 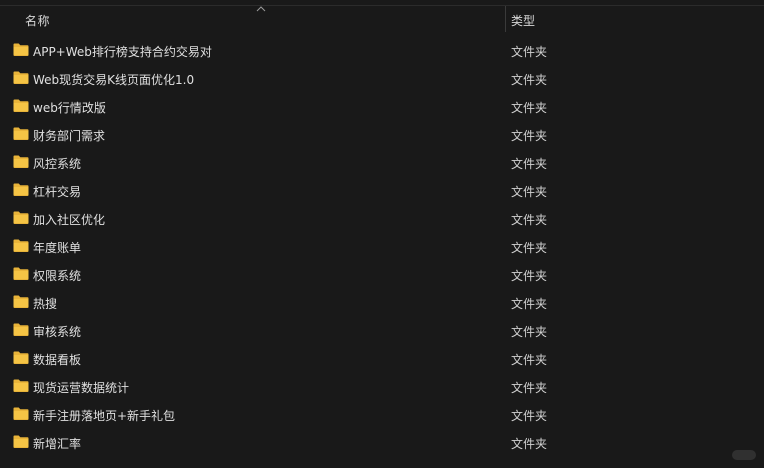 What do you see at coordinates (382, 359) in the screenshot?
I see `list-item: 数据看板 文件夹` at bounding box center [382, 359].